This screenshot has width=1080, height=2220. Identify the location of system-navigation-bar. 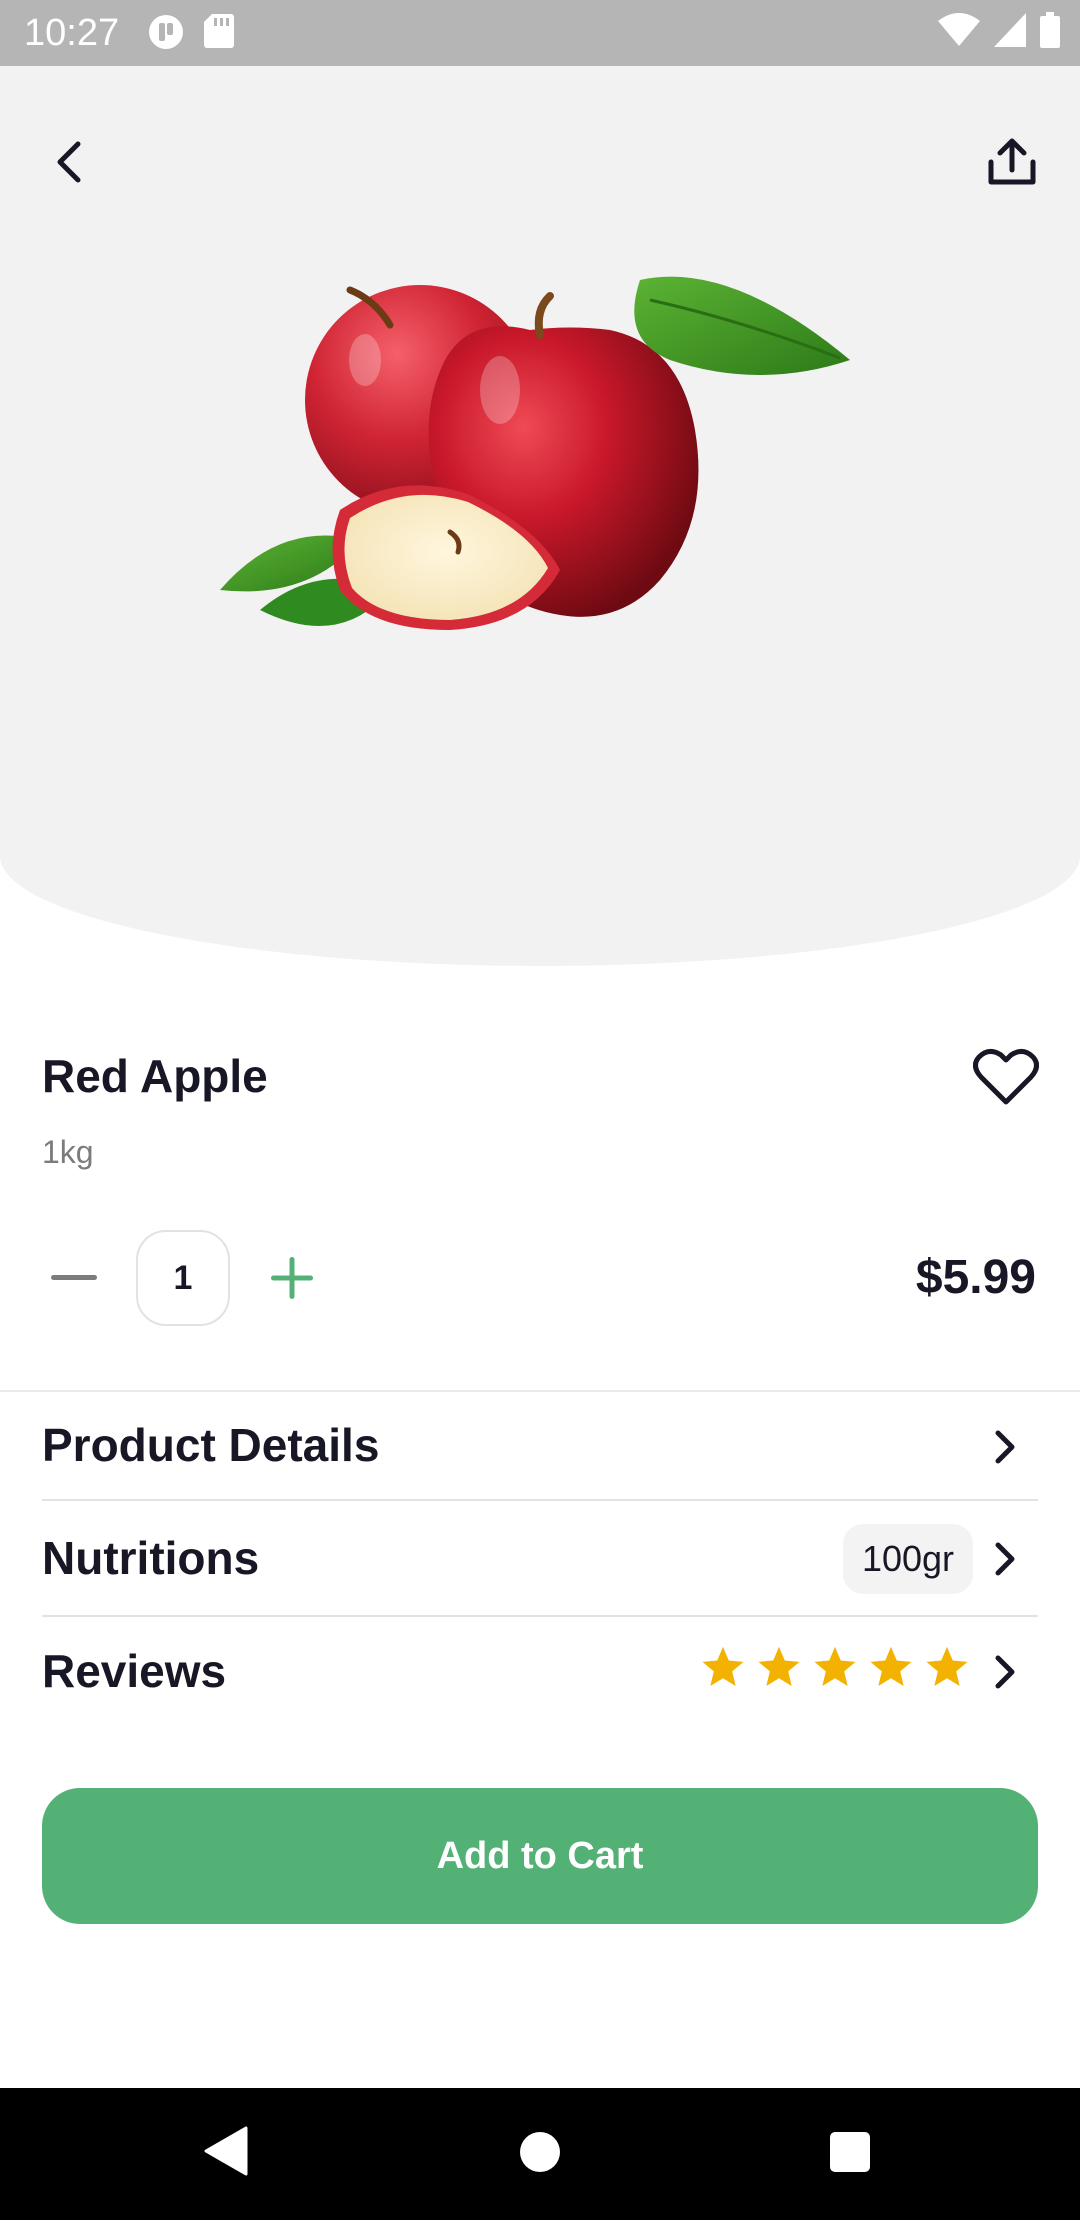
(540, 2154).